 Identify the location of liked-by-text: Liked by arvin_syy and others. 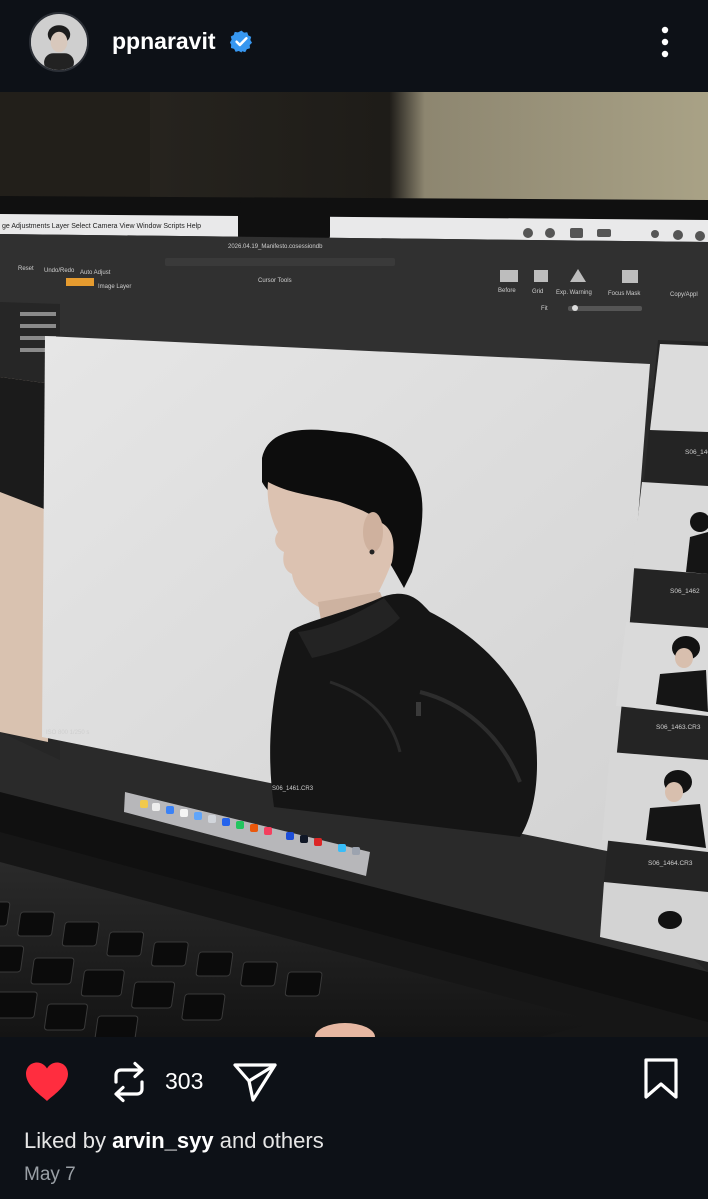
(174, 1141).